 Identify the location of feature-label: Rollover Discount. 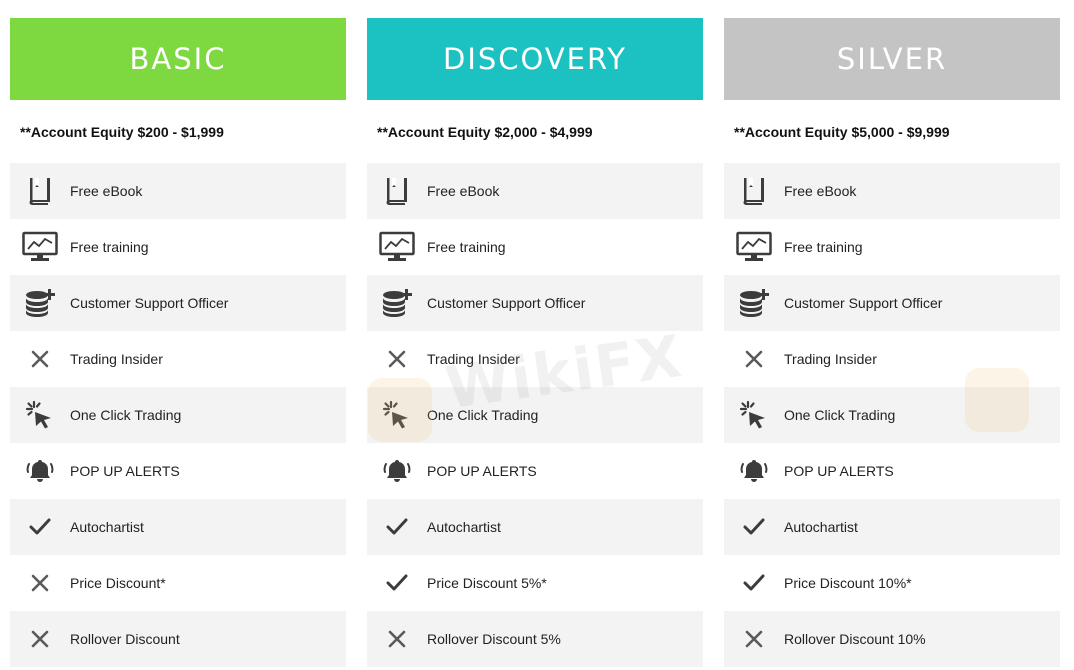
(125, 639).